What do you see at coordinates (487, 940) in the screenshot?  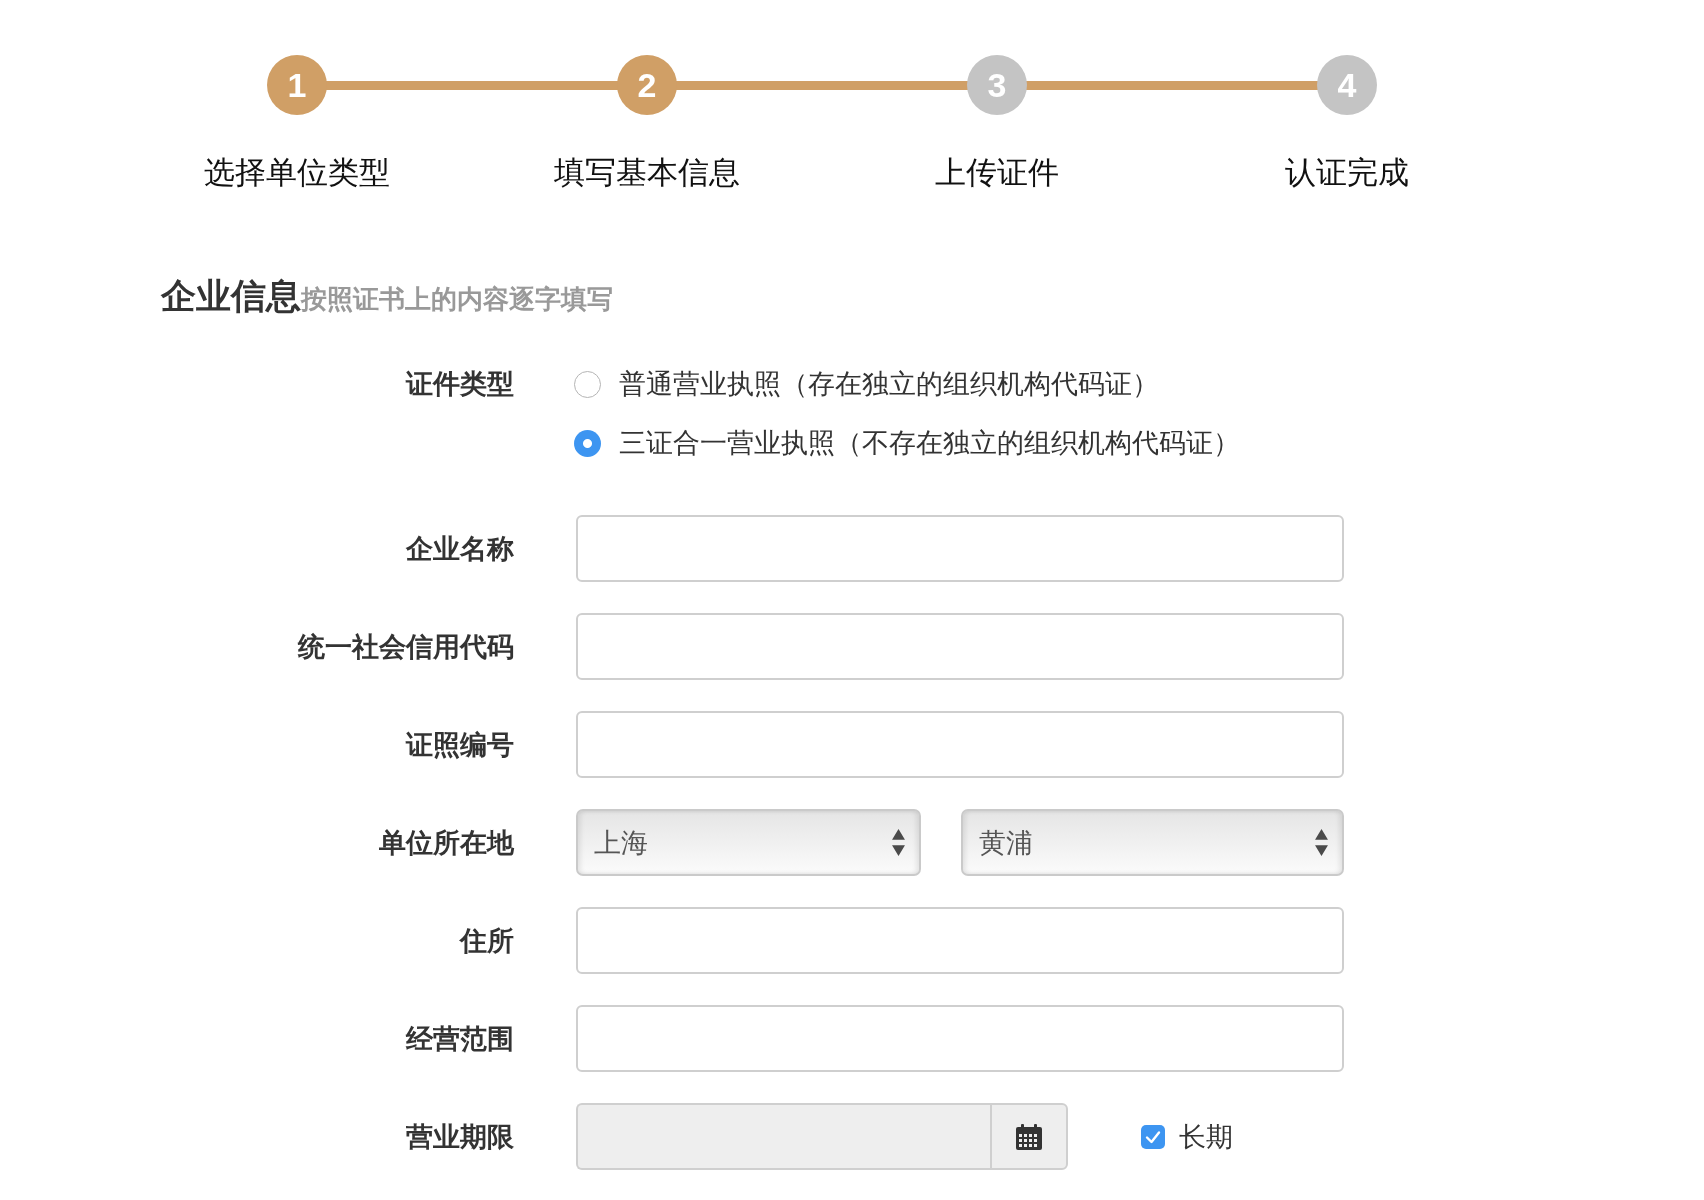 I see `field-label: 住所` at bounding box center [487, 940].